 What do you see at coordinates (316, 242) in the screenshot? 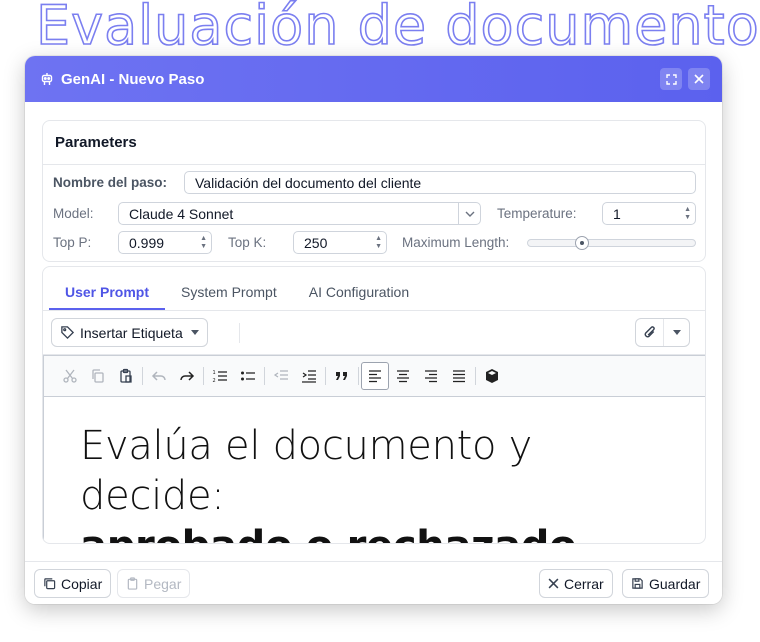
I see `top-k-value: 250` at bounding box center [316, 242].